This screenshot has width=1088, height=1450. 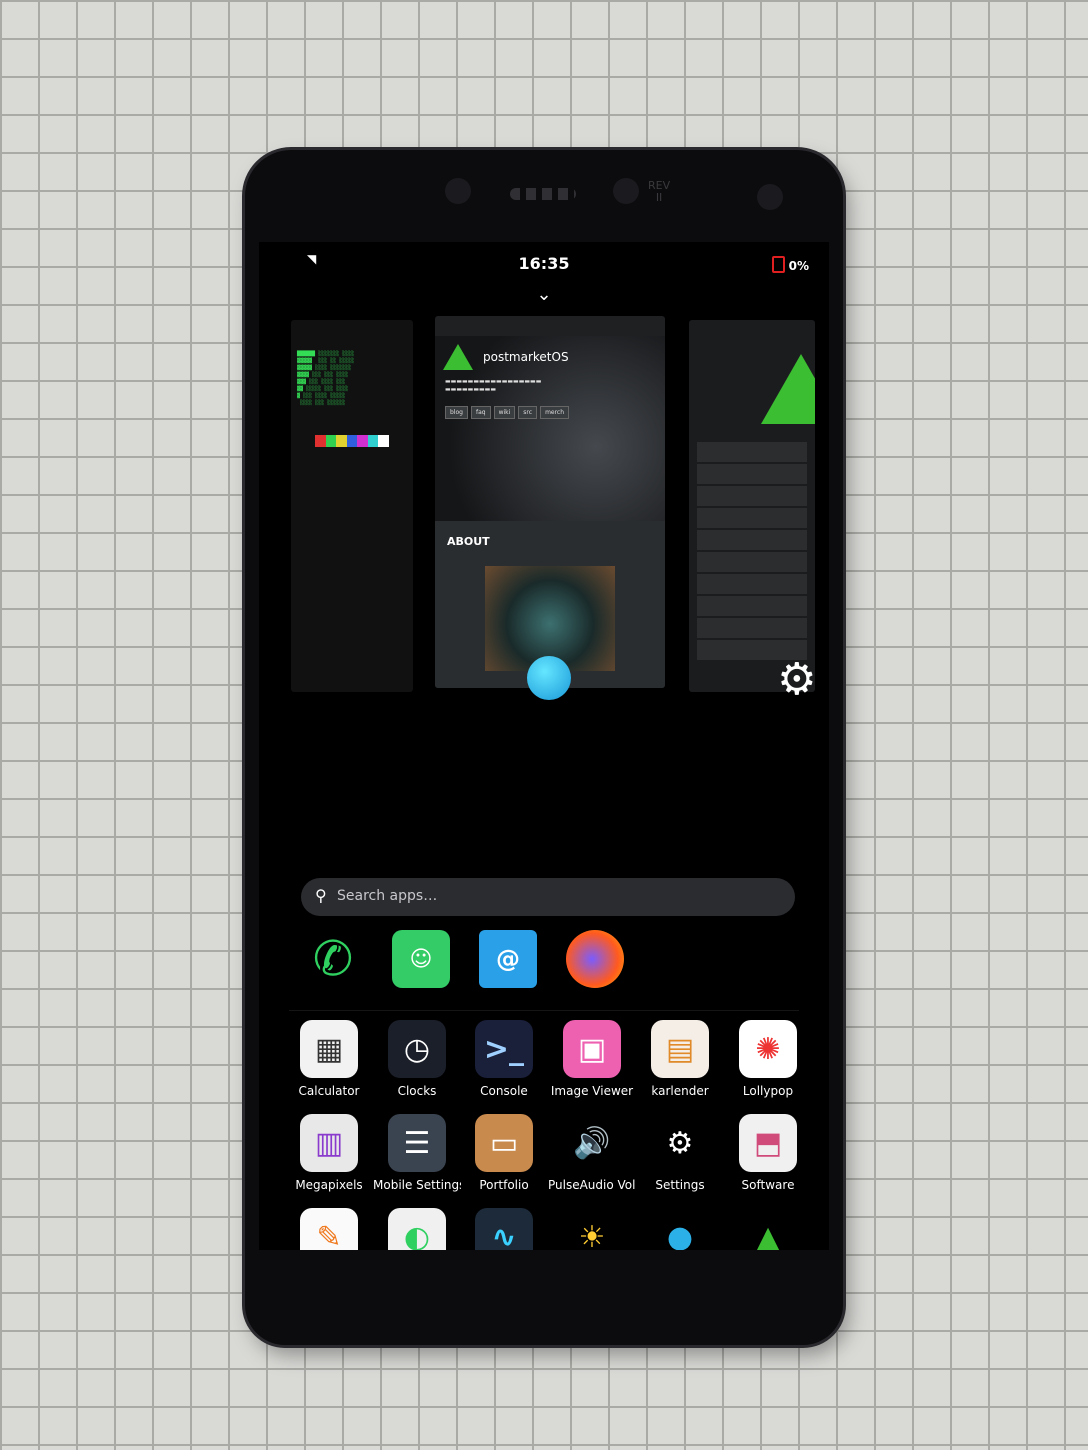 I want to click on app-label: Lollypop, so click(x=768, y=1091).